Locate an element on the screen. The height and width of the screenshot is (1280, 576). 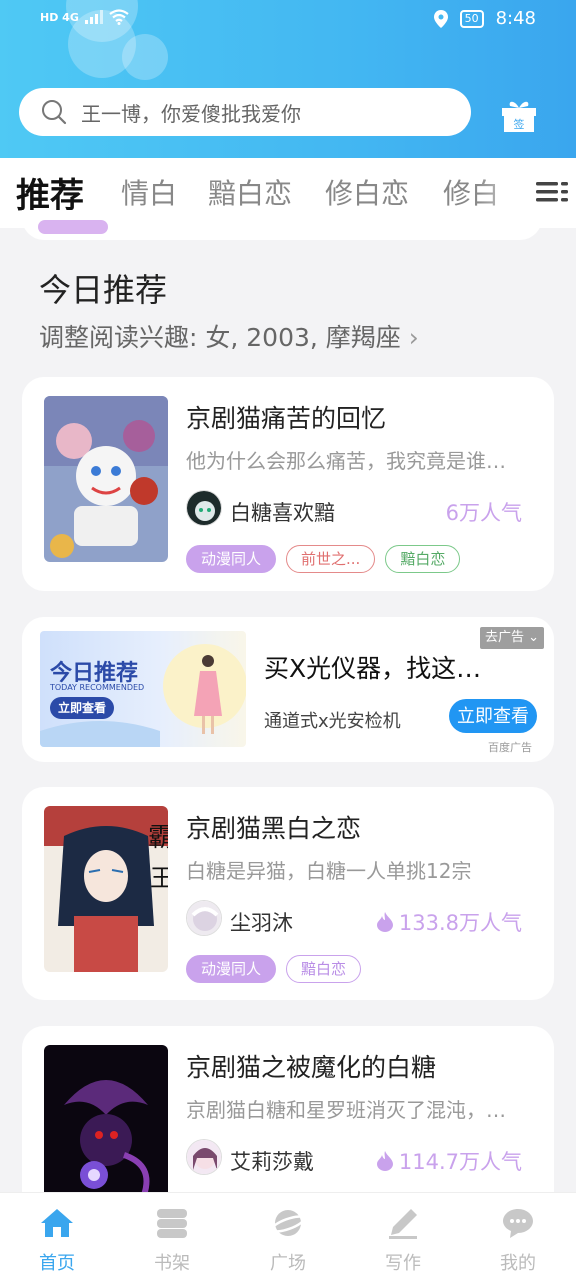
tag-partial is located at coordinates (73, 227).